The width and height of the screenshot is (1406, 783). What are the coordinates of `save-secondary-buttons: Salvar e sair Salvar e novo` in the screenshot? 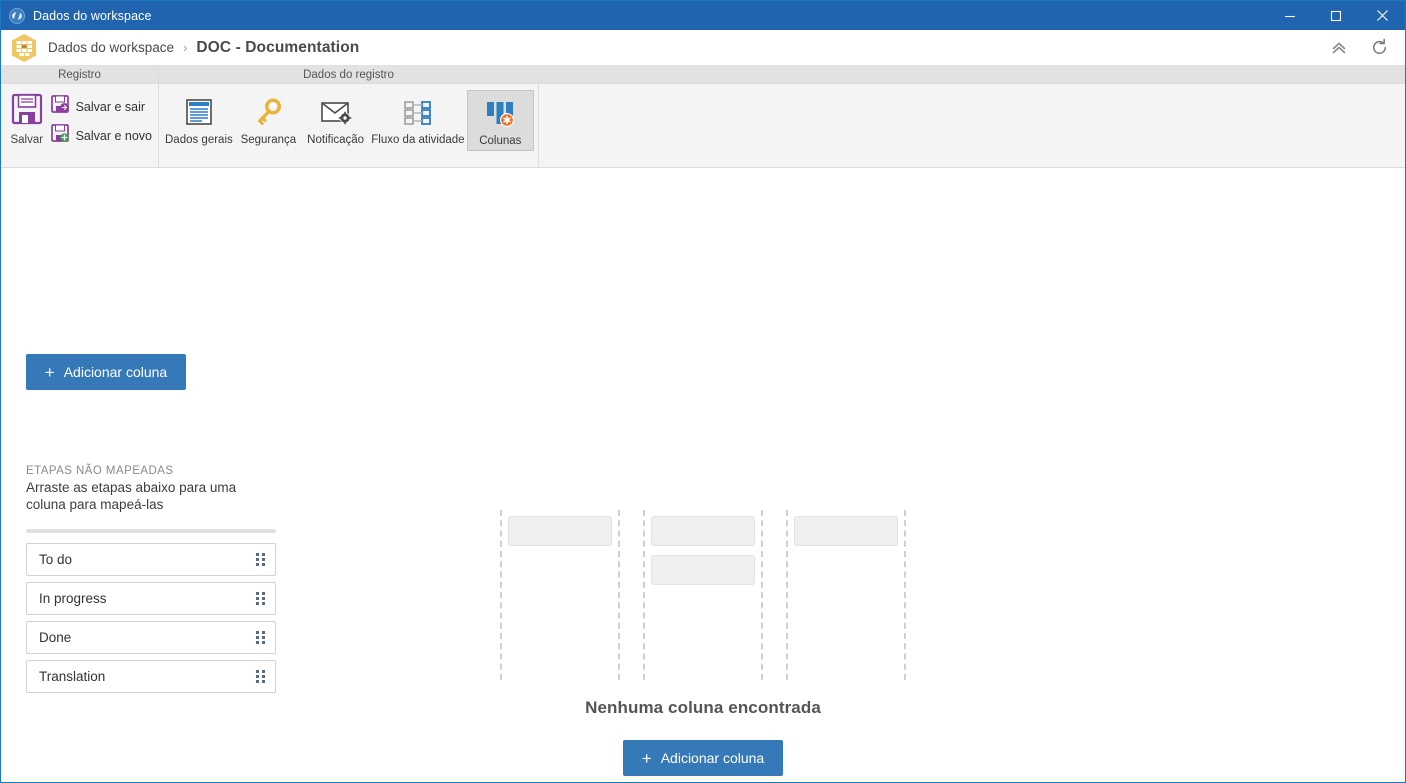 It's located at (101, 119).